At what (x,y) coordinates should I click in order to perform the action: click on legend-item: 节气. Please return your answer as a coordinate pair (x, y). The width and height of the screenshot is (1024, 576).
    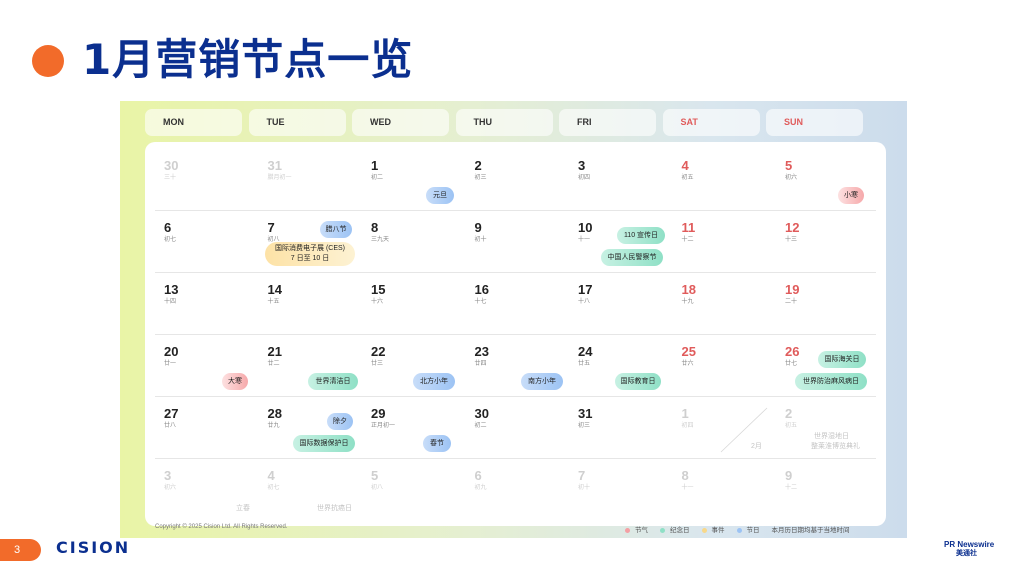
    Looking at the image, I should click on (636, 530).